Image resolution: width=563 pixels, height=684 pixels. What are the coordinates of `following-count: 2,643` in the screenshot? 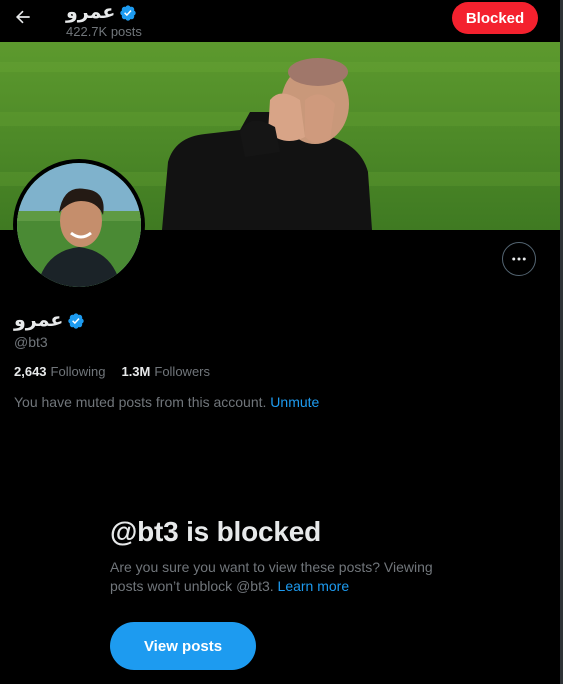 It's located at (30, 371).